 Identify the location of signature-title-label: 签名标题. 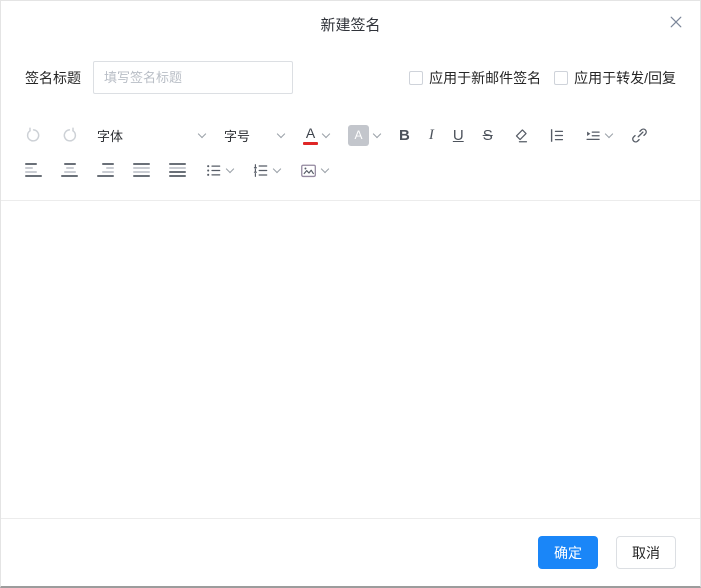
(53, 77).